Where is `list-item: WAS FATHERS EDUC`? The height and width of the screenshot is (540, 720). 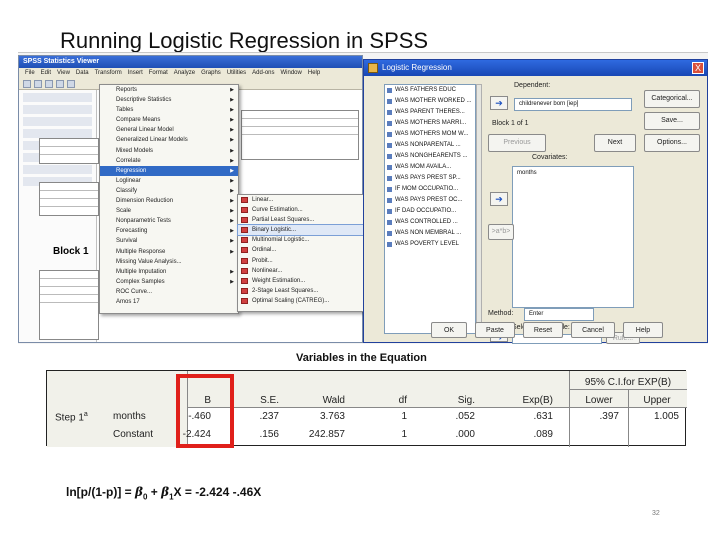 list-item: WAS FATHERS EDUC is located at coordinates (430, 90).